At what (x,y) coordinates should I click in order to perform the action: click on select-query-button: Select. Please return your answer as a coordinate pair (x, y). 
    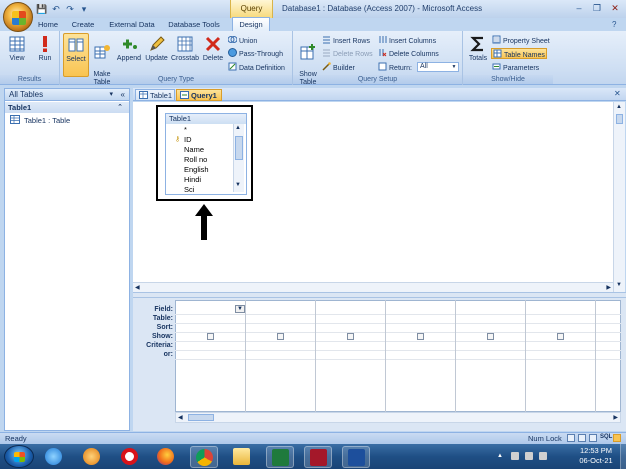
    Looking at the image, I should click on (76, 55).